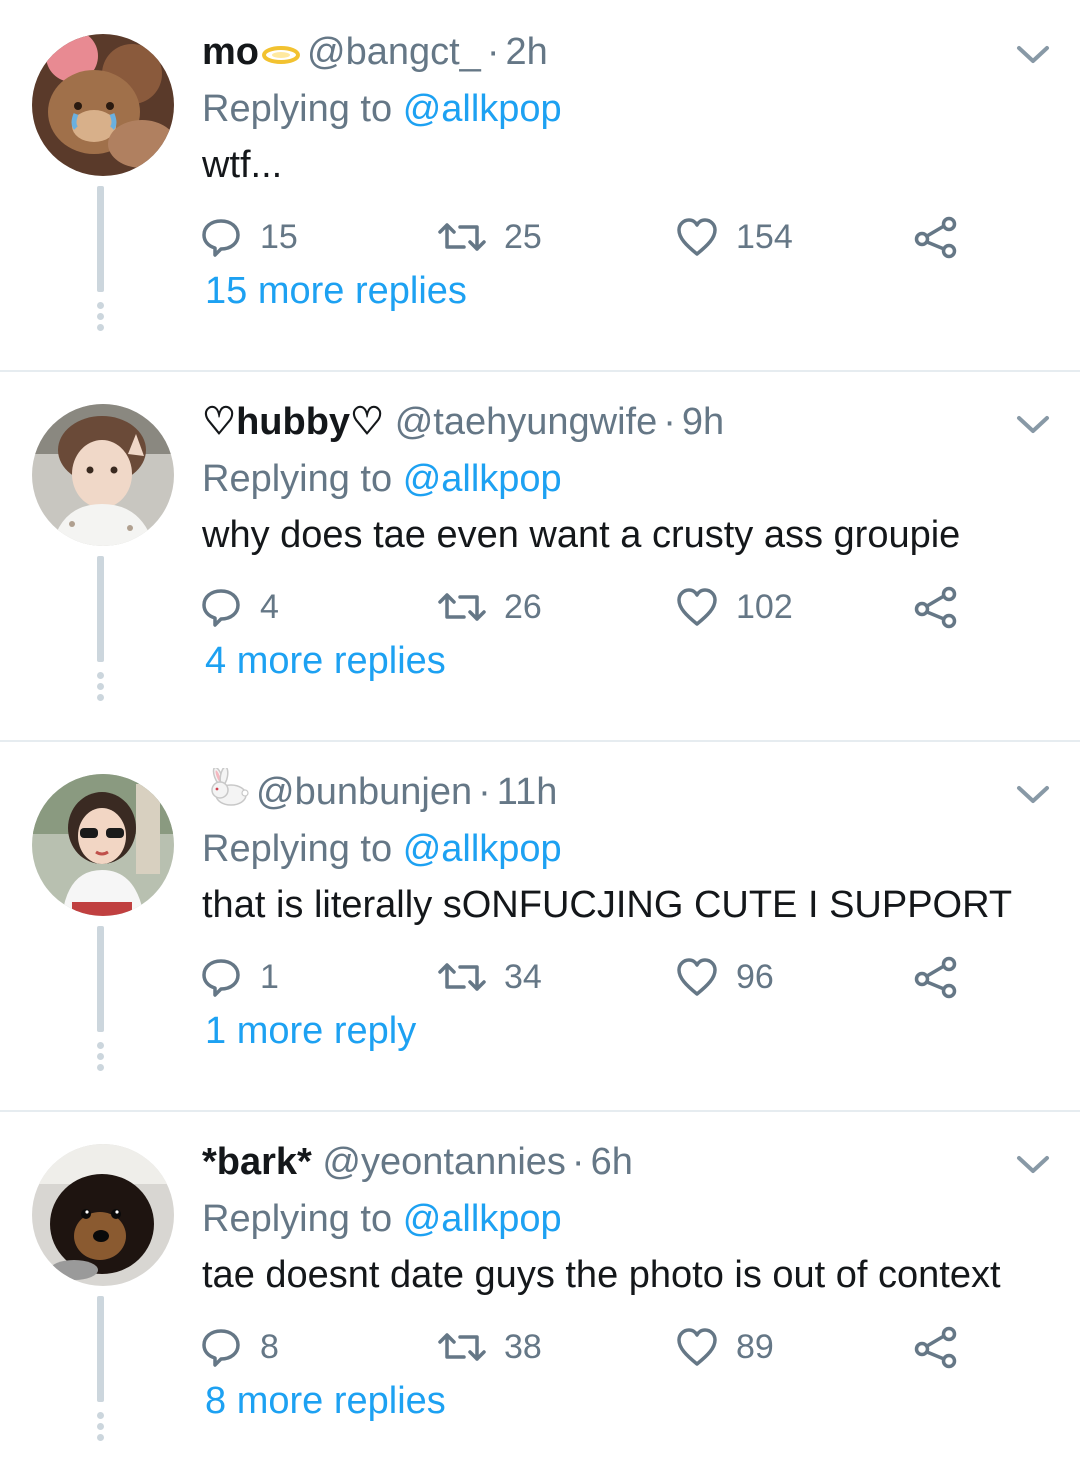 This screenshot has height=1481, width=1080. Describe the element at coordinates (612, 1162) in the screenshot. I see `timestamp: 6h` at that location.